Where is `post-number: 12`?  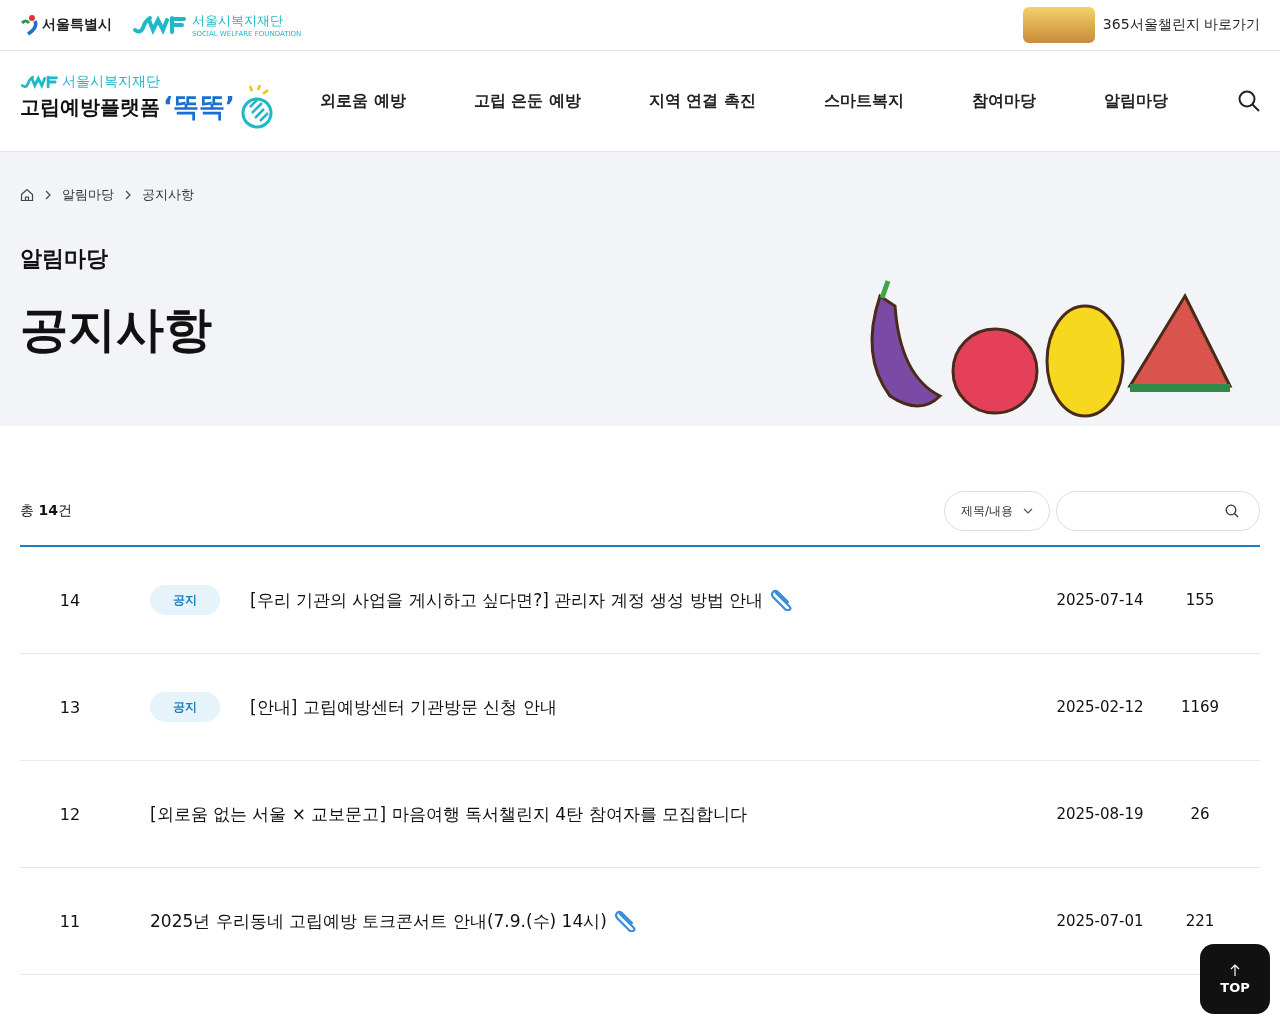
post-number: 12 is located at coordinates (70, 814).